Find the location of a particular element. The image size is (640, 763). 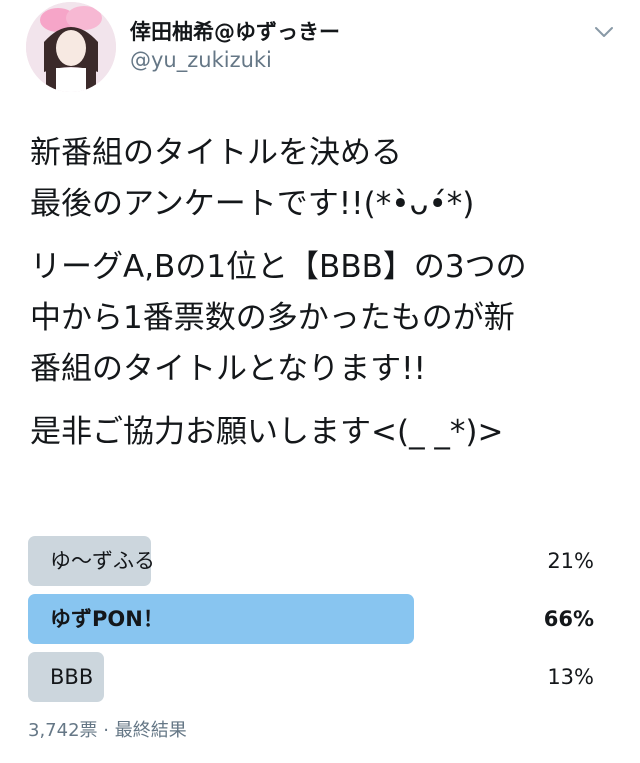

chevron-down-icon is located at coordinates (604, 32).